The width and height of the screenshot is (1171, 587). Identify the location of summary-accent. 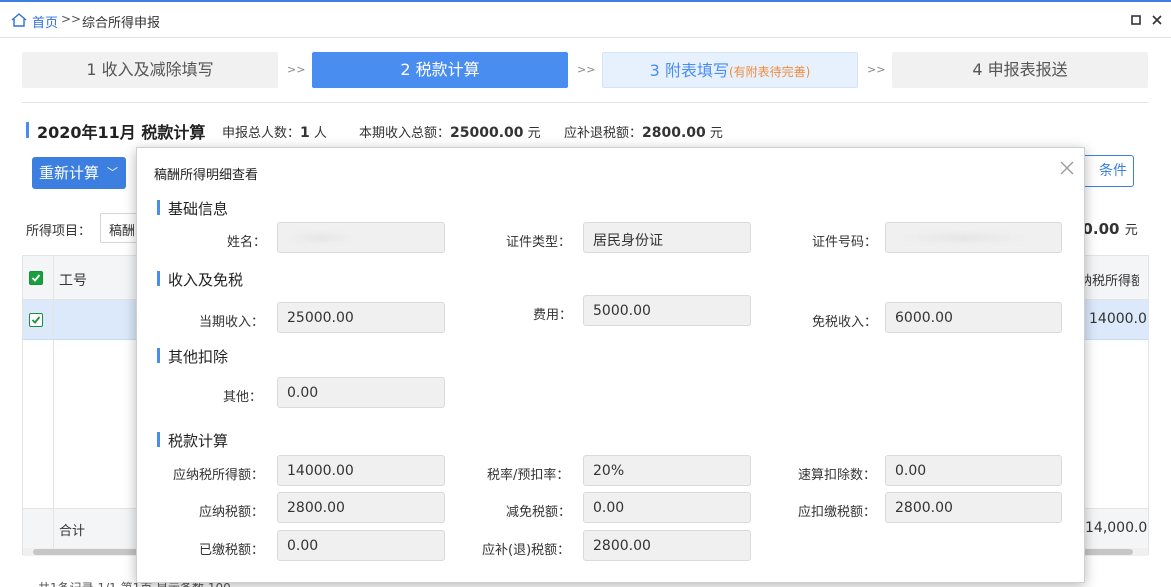
(27, 130).